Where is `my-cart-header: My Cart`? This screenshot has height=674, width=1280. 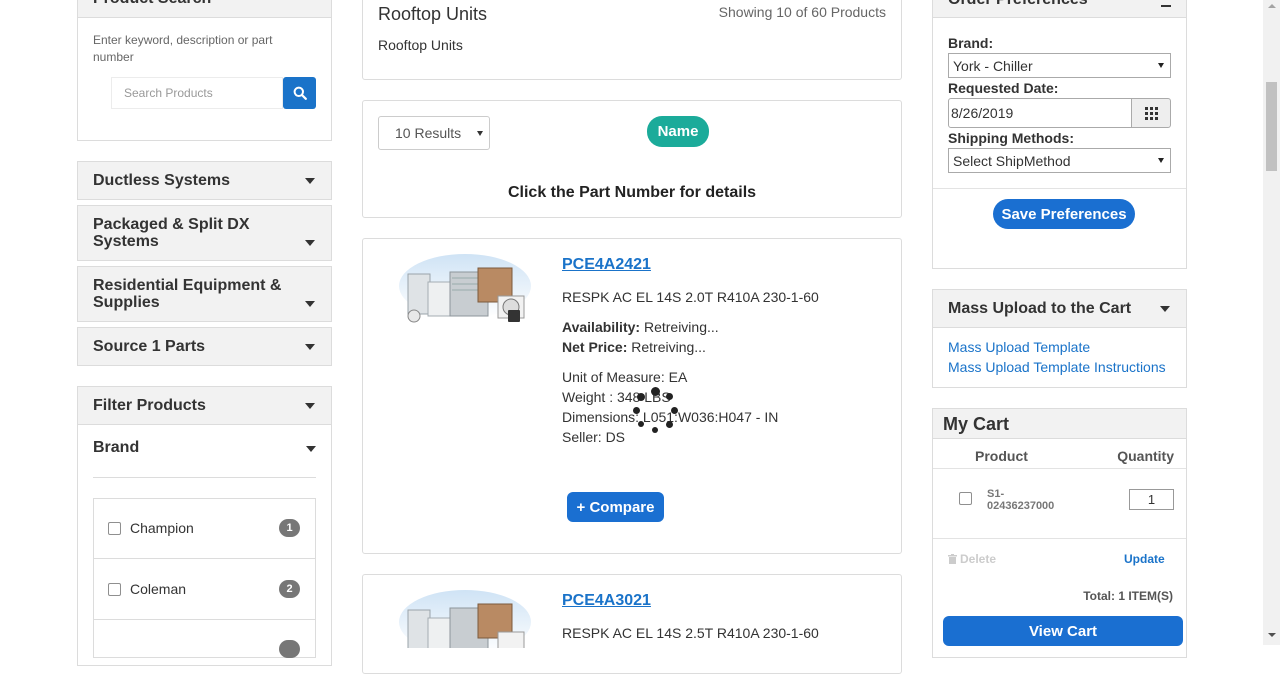 my-cart-header: My Cart is located at coordinates (1059, 423).